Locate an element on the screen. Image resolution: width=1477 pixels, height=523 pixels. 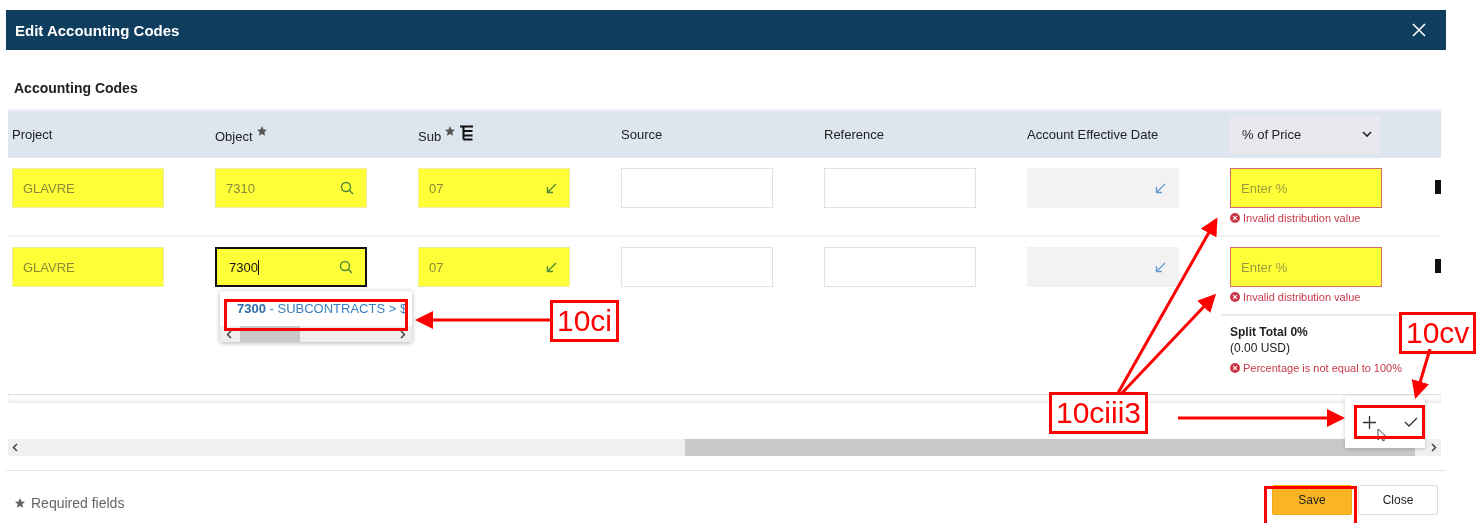
close-icon is located at coordinates (1419, 30).